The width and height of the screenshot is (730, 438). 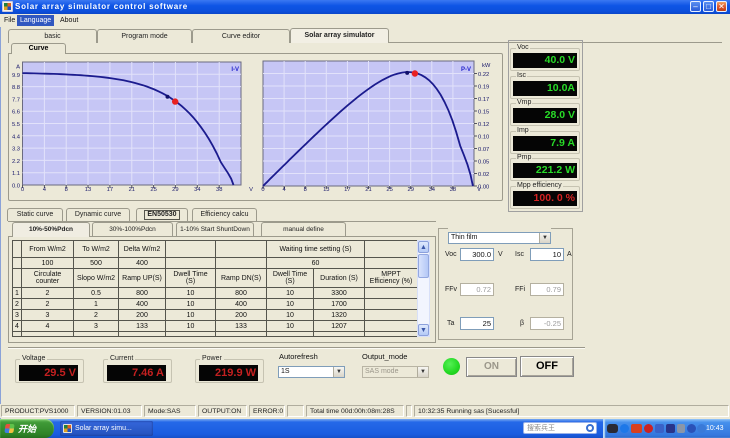 I want to click on svg-text: 0.17, so click(x=483, y=100).